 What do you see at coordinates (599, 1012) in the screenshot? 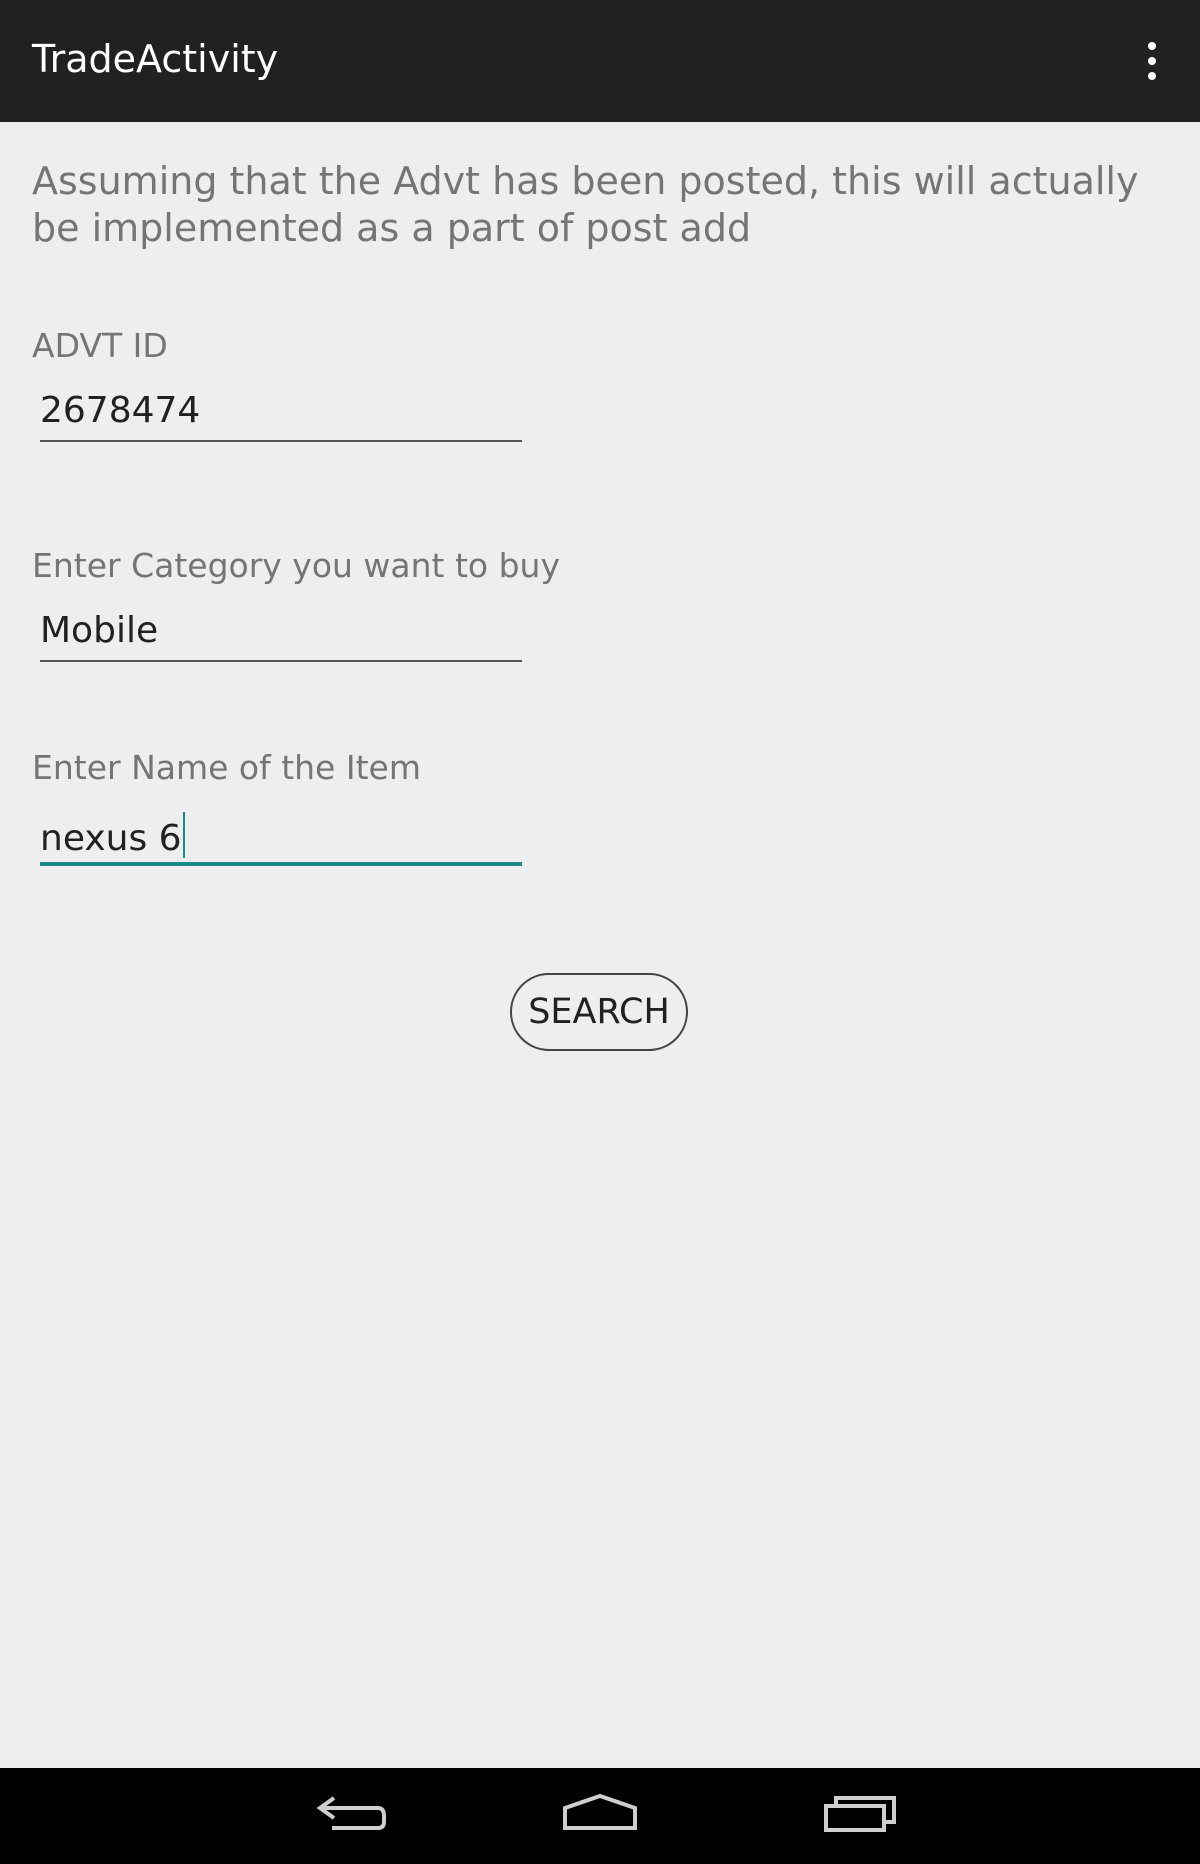
I see `search-button: SEARCH` at bounding box center [599, 1012].